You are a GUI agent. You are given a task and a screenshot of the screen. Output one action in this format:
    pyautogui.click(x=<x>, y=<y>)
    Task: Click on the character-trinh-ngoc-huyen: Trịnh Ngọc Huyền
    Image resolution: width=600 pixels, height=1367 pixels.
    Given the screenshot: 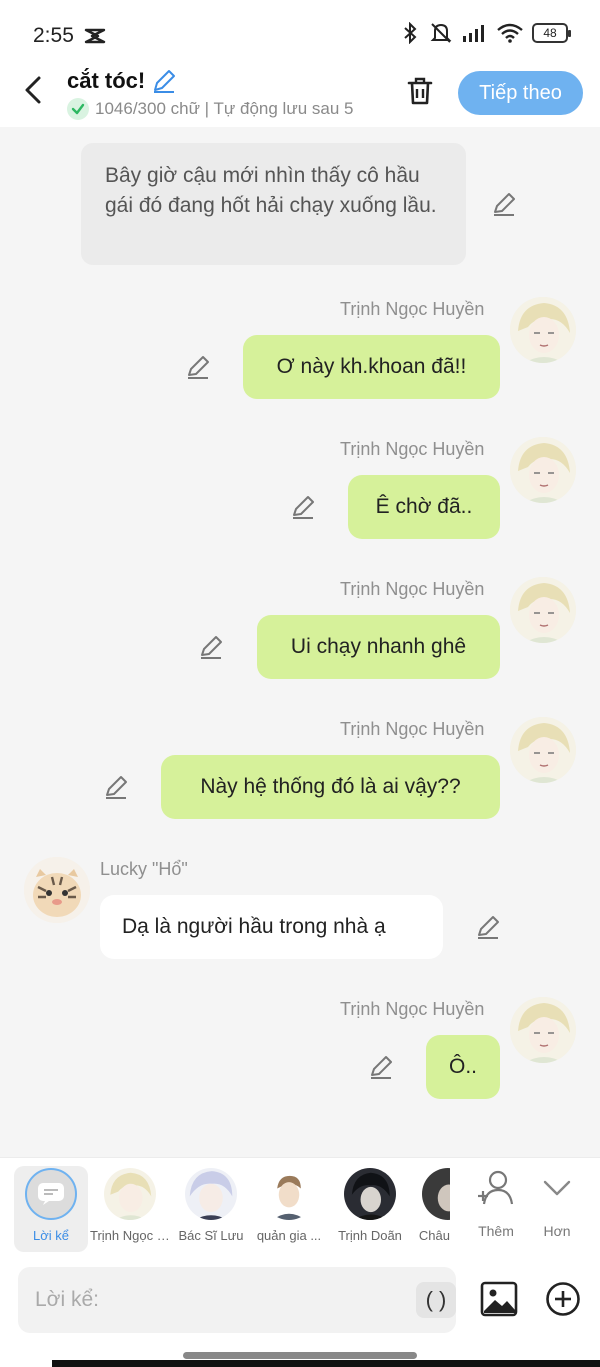 What is the action you would take?
    pyautogui.click(x=130, y=1209)
    